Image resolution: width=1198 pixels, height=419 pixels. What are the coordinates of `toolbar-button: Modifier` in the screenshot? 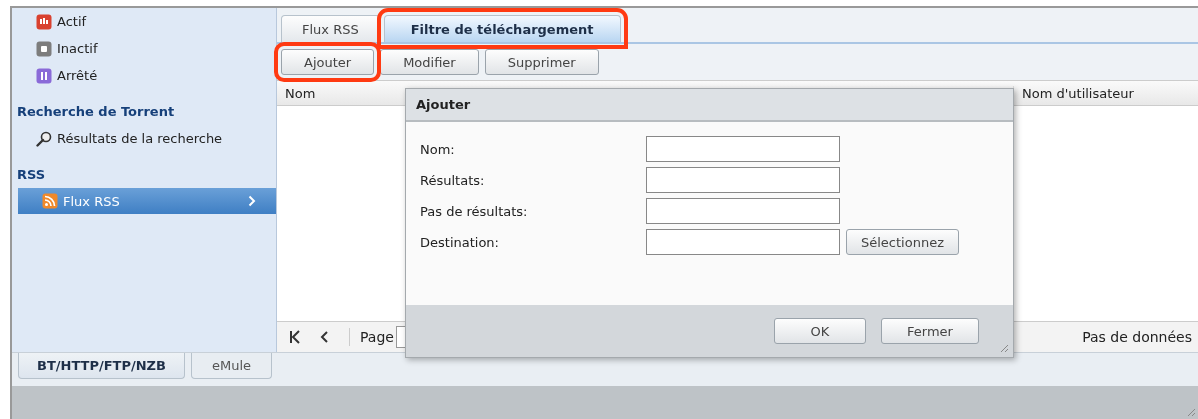 It's located at (429, 62).